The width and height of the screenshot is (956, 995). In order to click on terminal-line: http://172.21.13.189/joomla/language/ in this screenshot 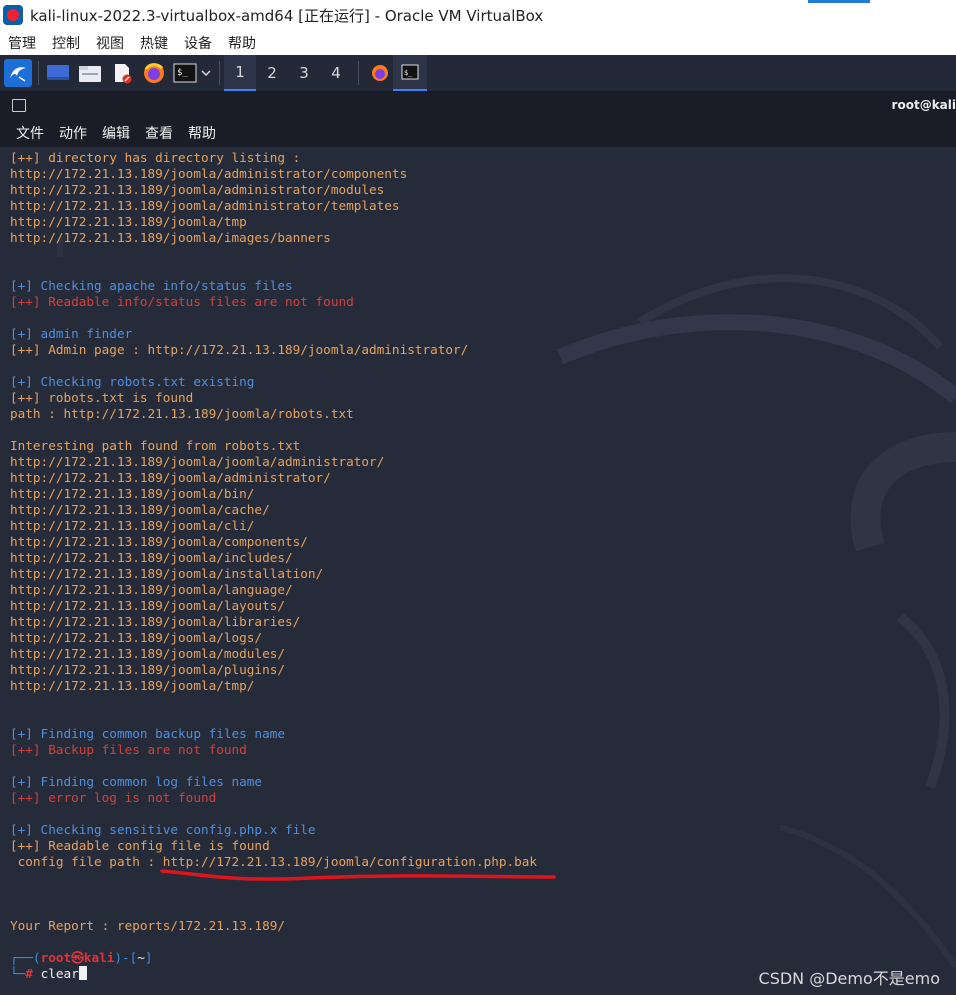, I will do `click(151, 589)`.